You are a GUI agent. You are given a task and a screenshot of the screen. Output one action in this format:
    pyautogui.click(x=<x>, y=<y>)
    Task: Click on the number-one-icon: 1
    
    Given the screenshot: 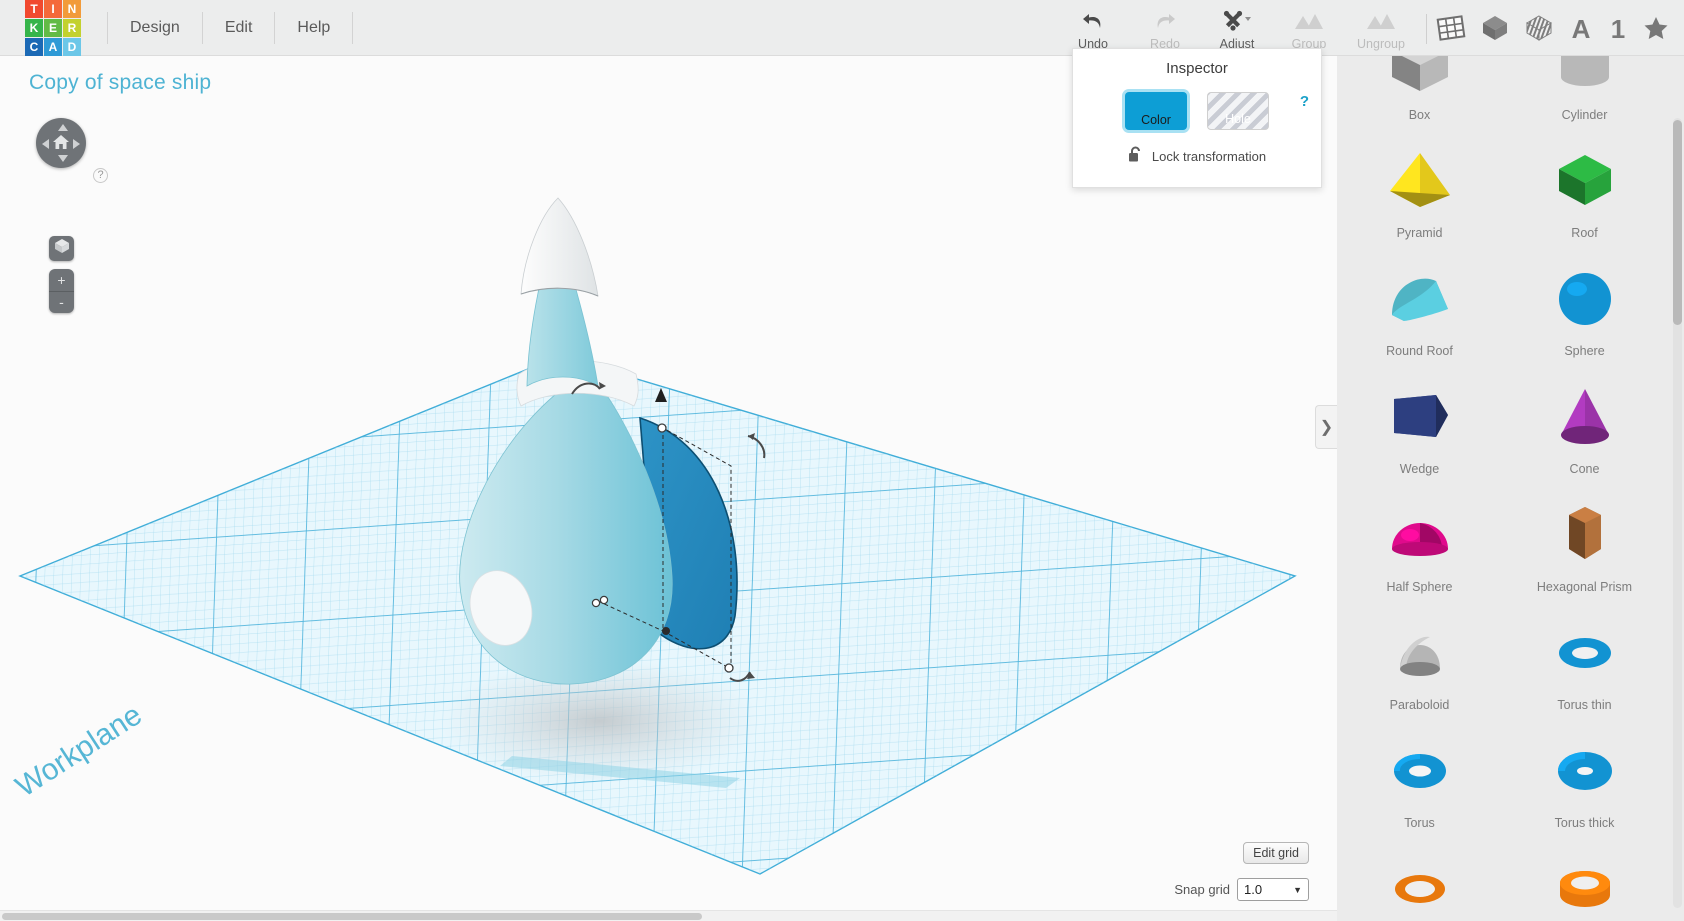 What is the action you would take?
    pyautogui.click(x=1618, y=28)
    